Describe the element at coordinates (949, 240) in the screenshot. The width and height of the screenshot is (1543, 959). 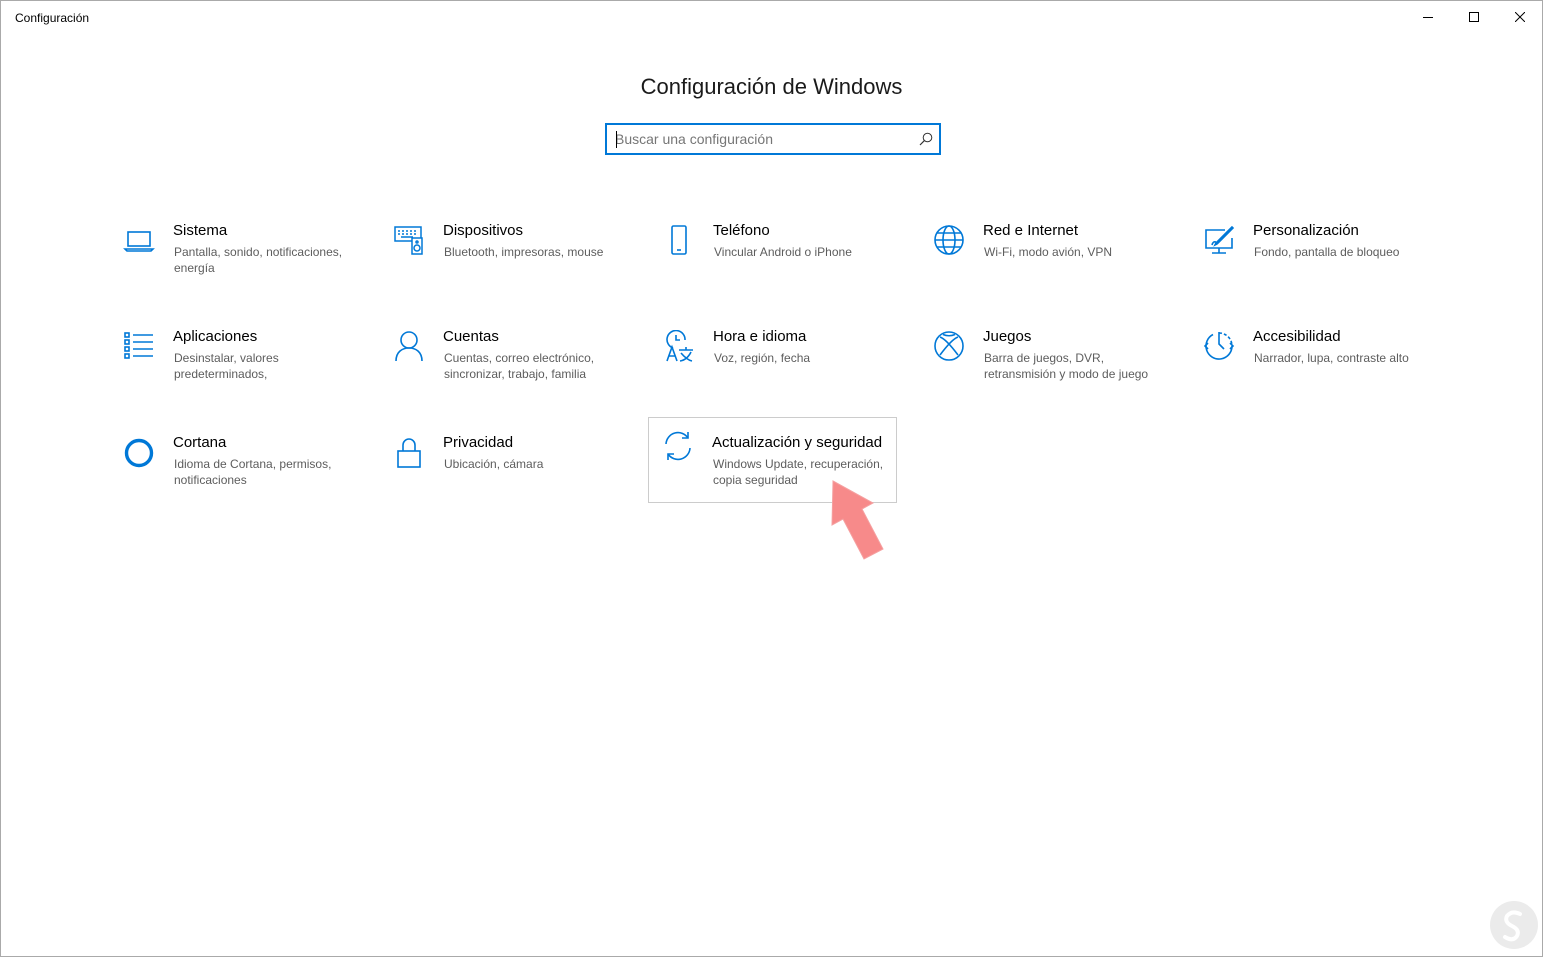
I see `globe-icon` at that location.